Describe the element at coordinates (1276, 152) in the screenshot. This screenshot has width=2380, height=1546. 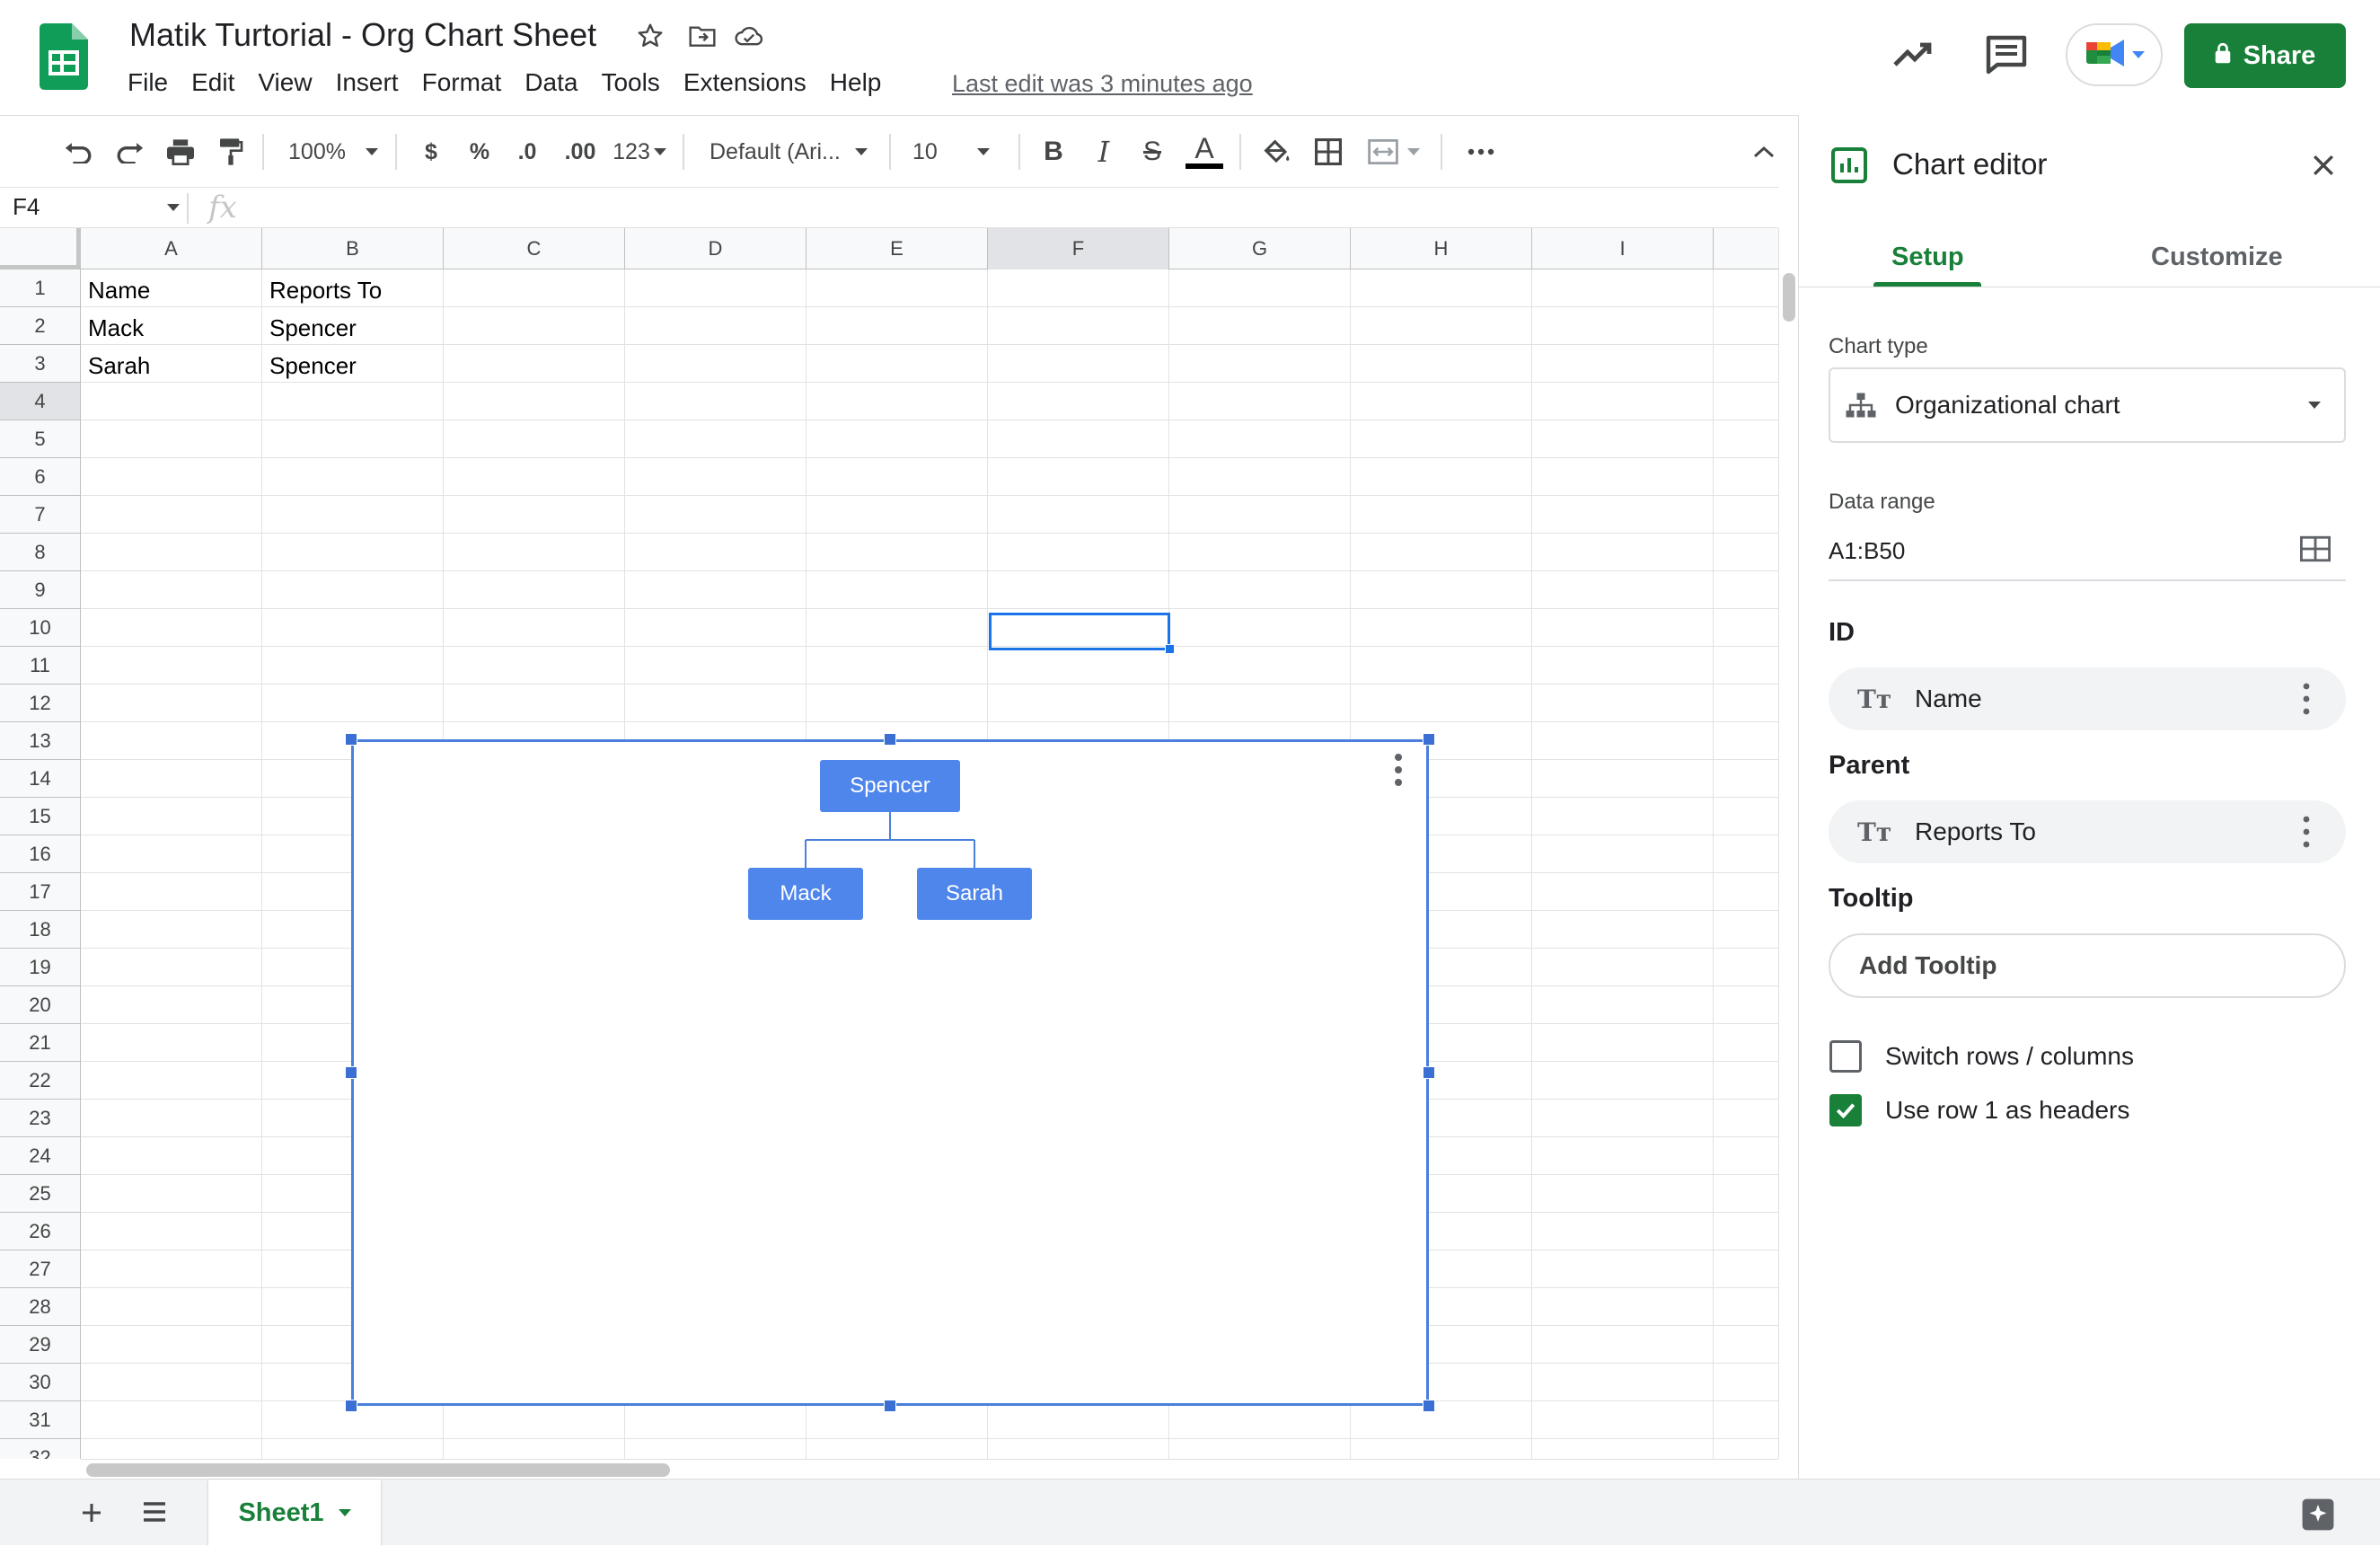
I see `fill-color-icon` at that location.